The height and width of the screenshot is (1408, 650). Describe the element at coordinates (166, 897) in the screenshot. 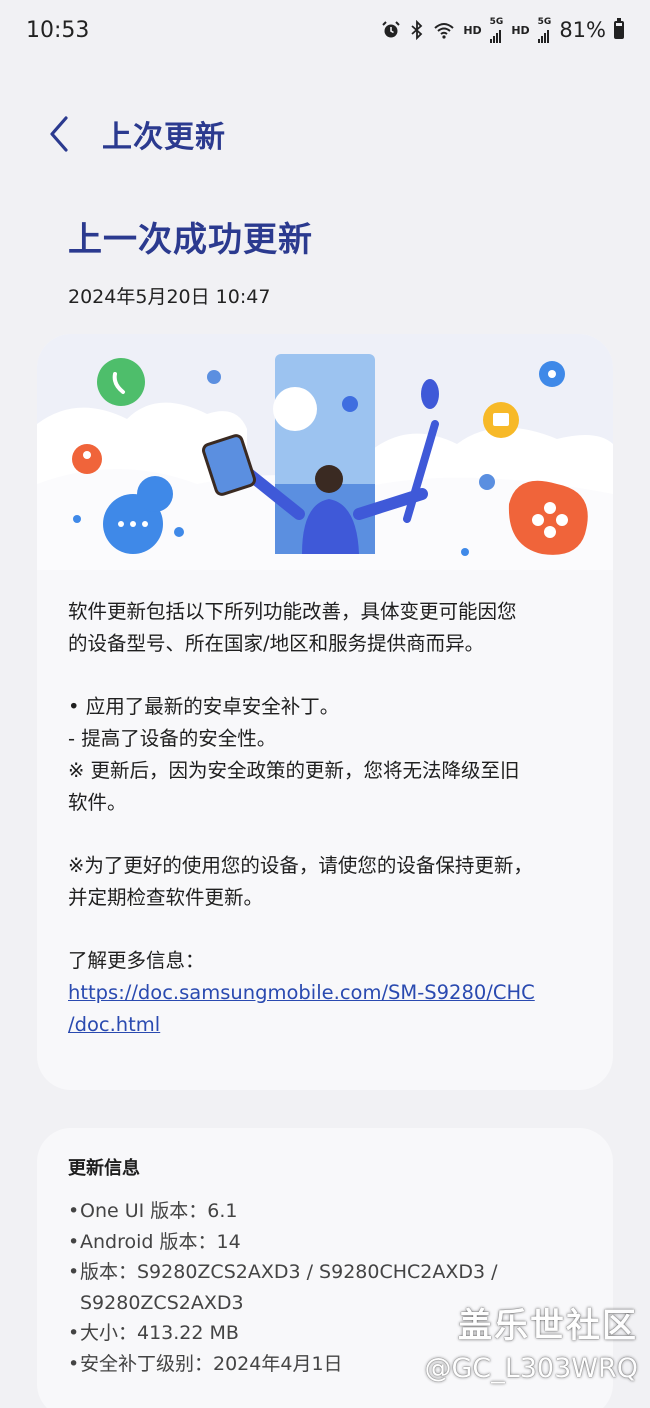

I see `update-advice: 并定期检查软件更新。` at that location.